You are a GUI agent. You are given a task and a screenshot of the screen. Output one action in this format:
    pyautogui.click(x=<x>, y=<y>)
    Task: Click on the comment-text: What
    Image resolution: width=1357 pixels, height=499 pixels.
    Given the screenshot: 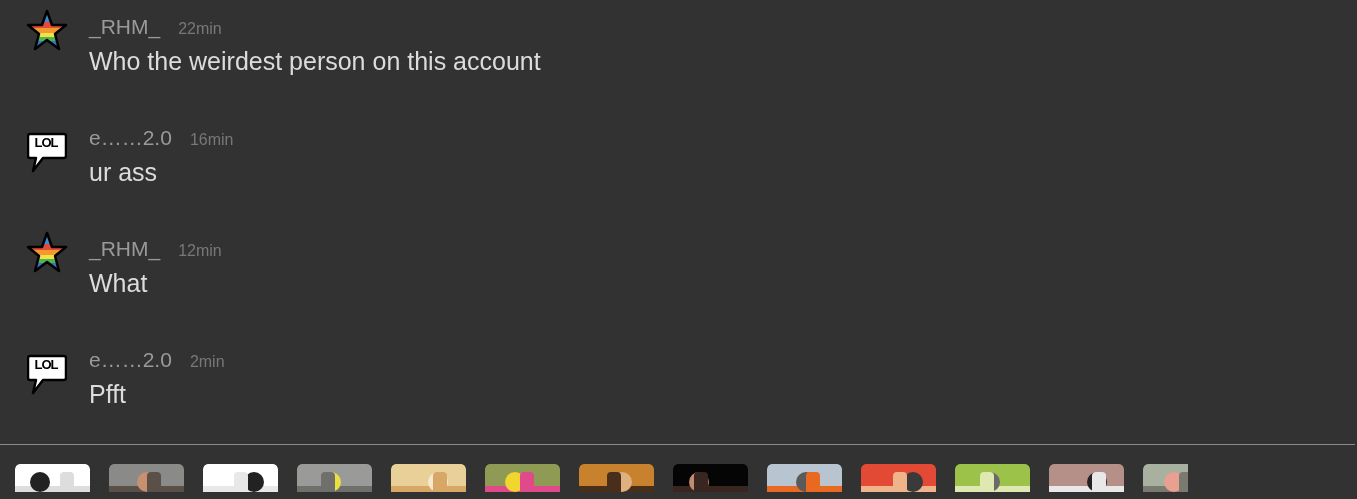 What is the action you would take?
    pyautogui.click(x=119, y=283)
    